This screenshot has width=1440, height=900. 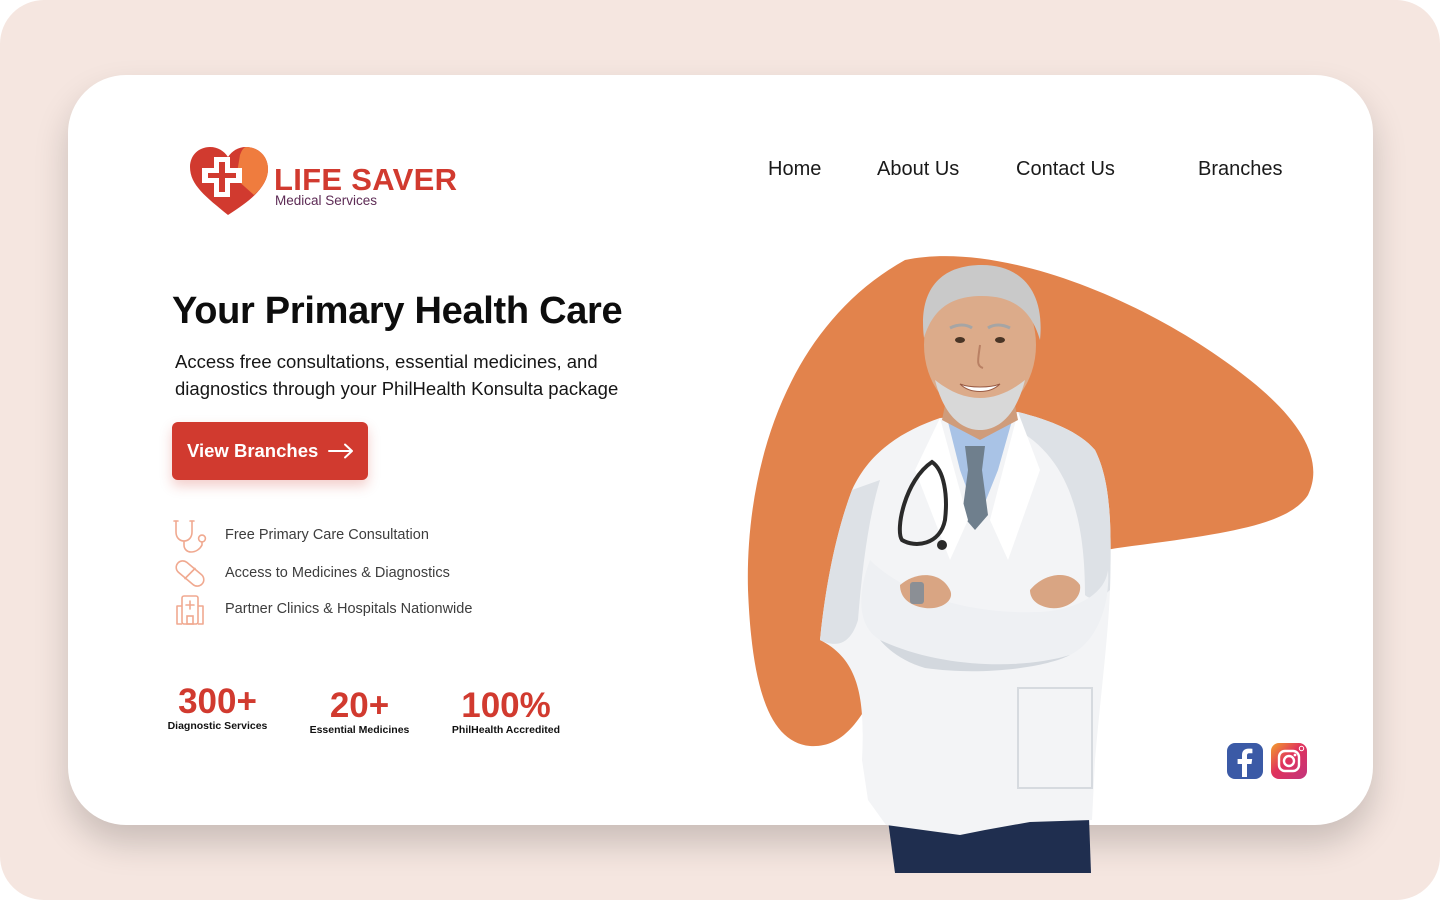 I want to click on nav-branches: Branches, so click(x=1240, y=169).